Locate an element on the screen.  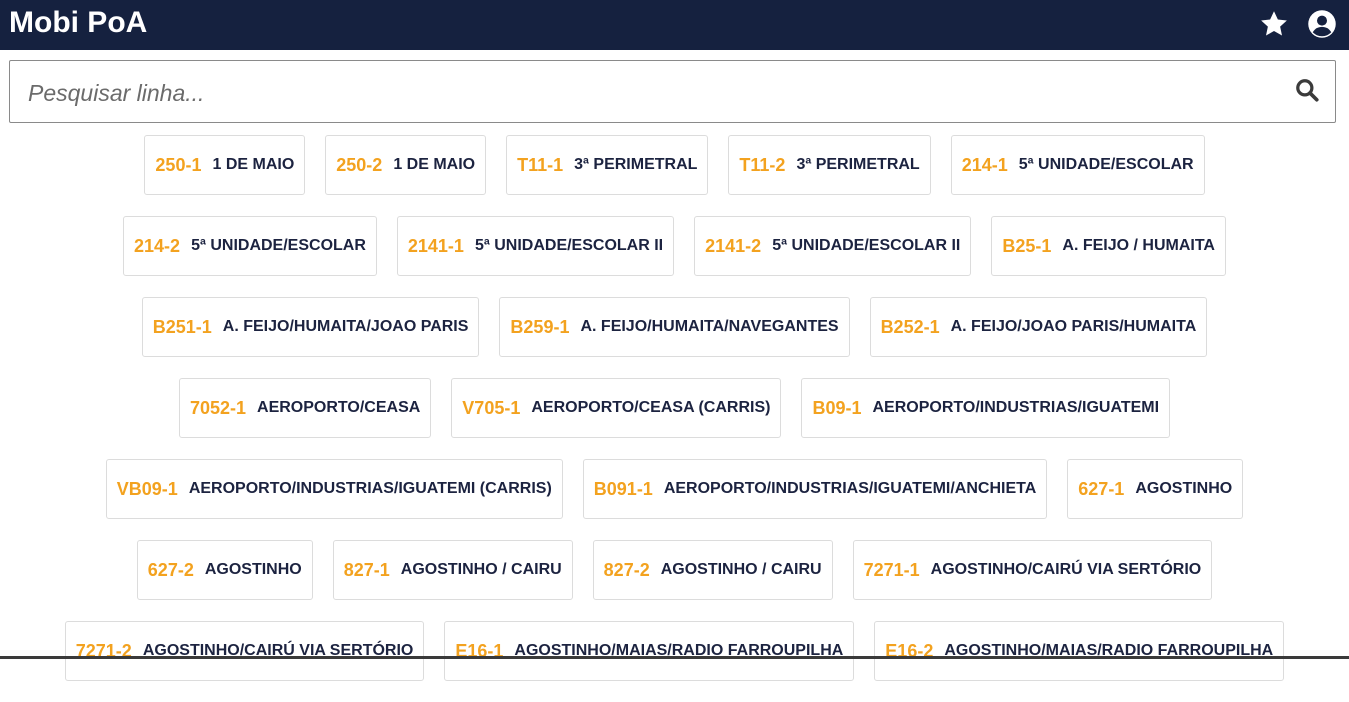
line-card: 214-1 5ª UNIDADE/ESCOLAR is located at coordinates (1077, 165).